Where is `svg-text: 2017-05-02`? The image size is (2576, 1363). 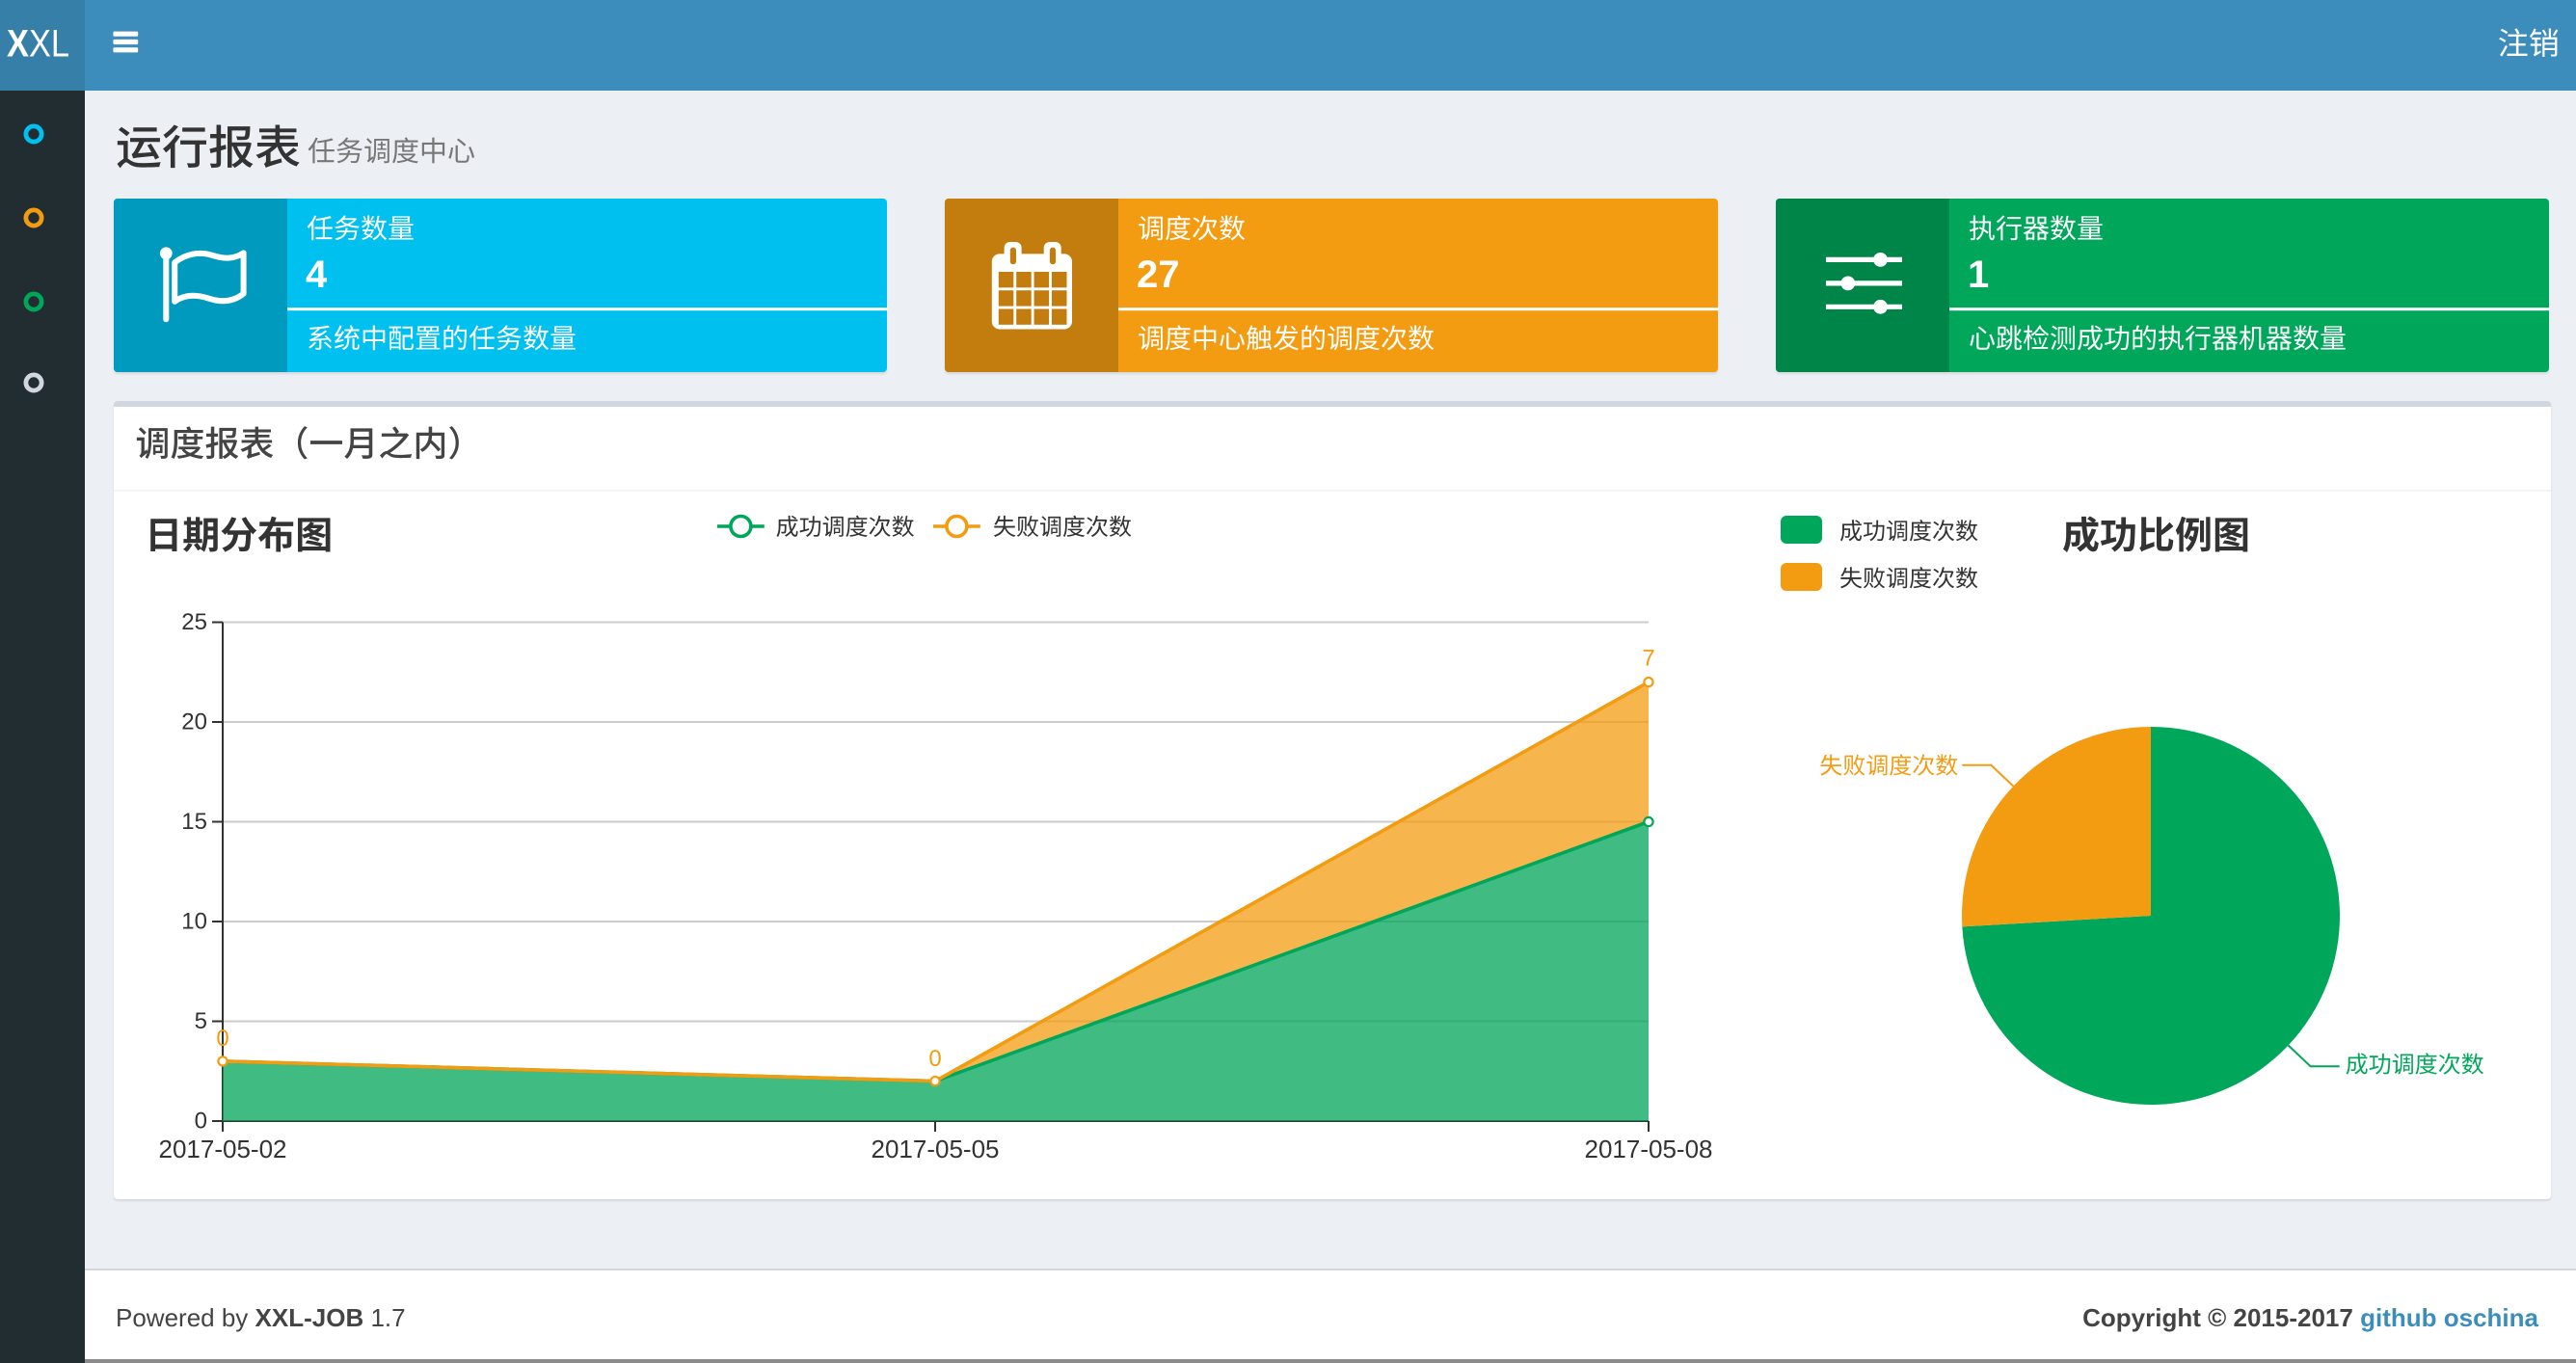 svg-text: 2017-05-02 is located at coordinates (223, 1149).